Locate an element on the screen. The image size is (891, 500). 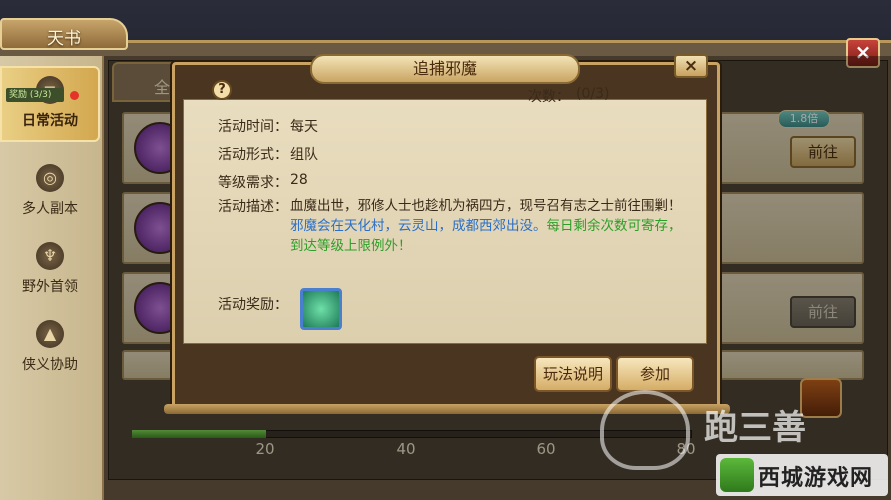
sidebar-item-boss: ♆ 野外首领 is located at coordinates (50, 272).